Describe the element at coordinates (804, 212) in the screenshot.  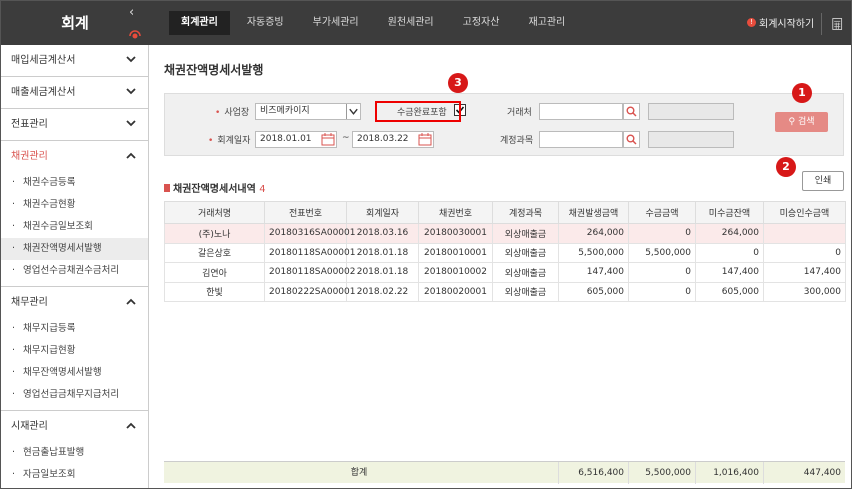
I see `column-header: 미승인수금액` at that location.